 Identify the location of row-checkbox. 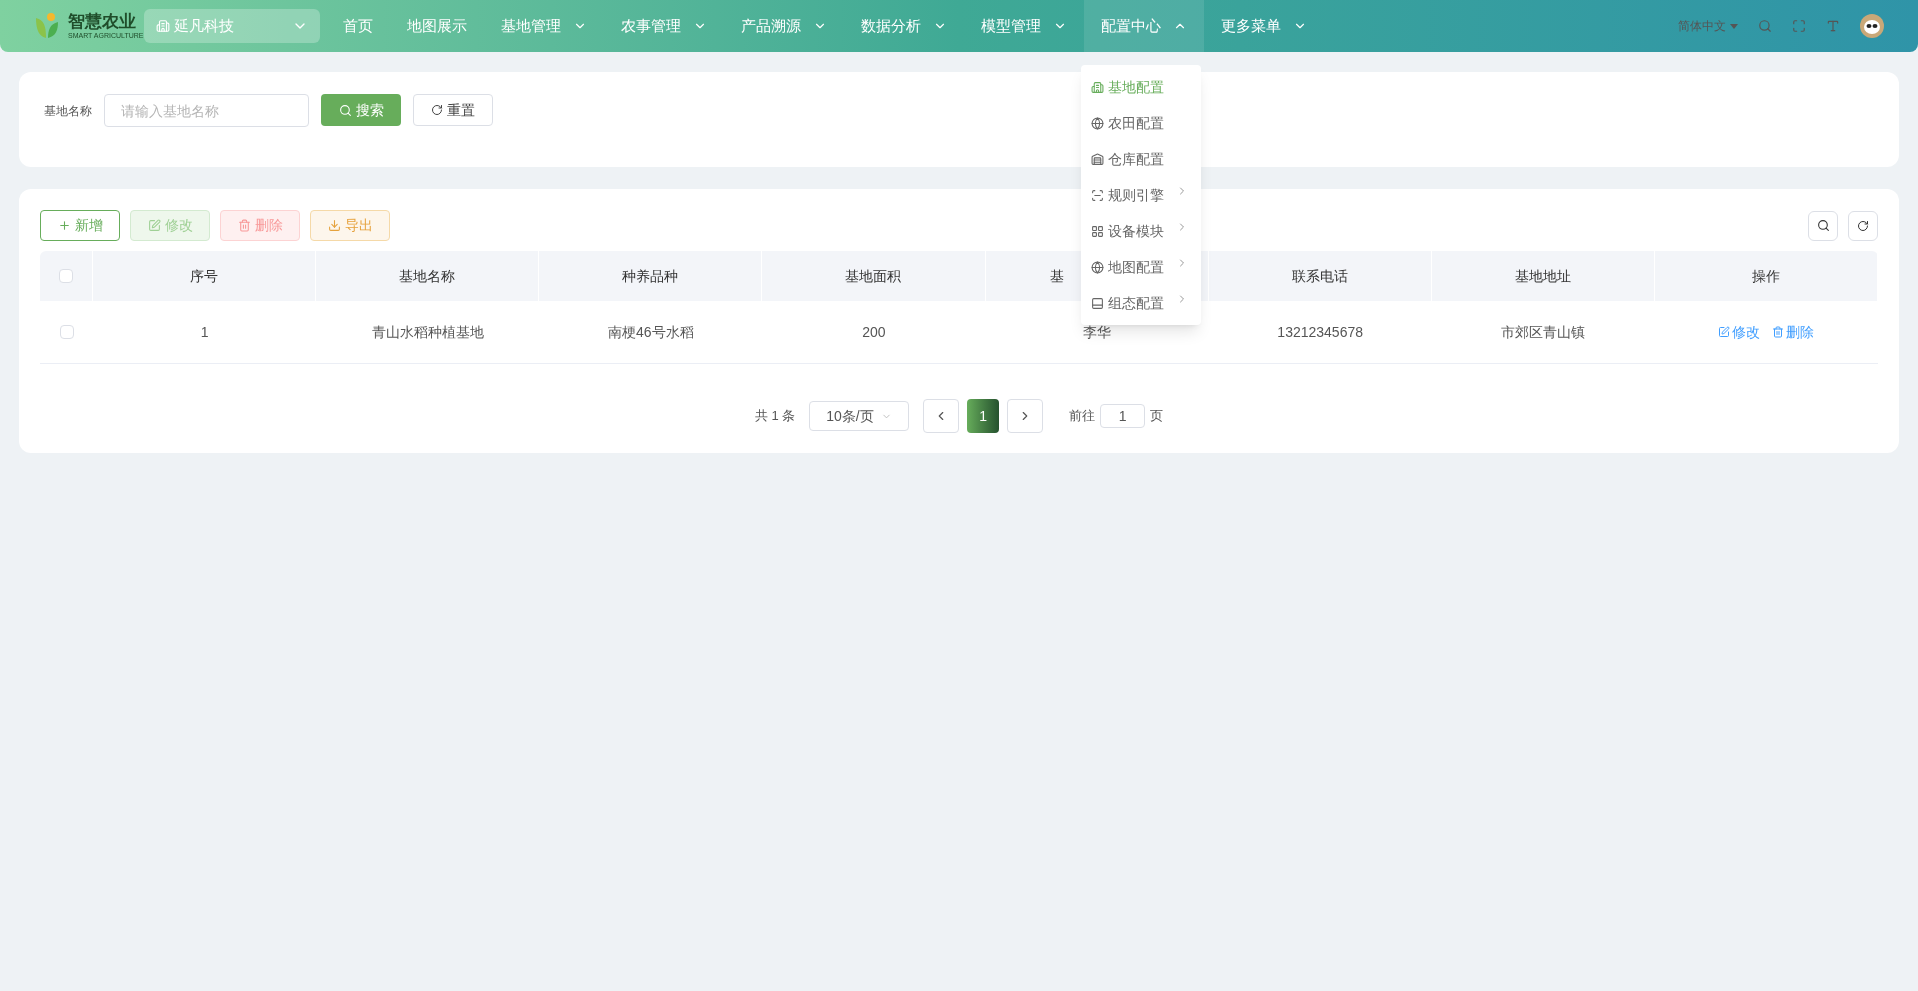
(66, 332).